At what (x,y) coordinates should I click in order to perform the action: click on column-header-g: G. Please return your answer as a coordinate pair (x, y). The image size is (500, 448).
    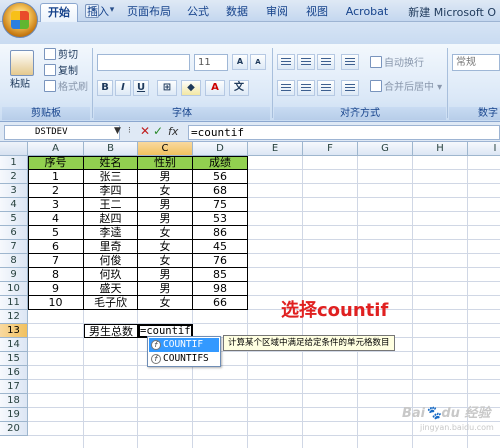
    Looking at the image, I should click on (385, 149).